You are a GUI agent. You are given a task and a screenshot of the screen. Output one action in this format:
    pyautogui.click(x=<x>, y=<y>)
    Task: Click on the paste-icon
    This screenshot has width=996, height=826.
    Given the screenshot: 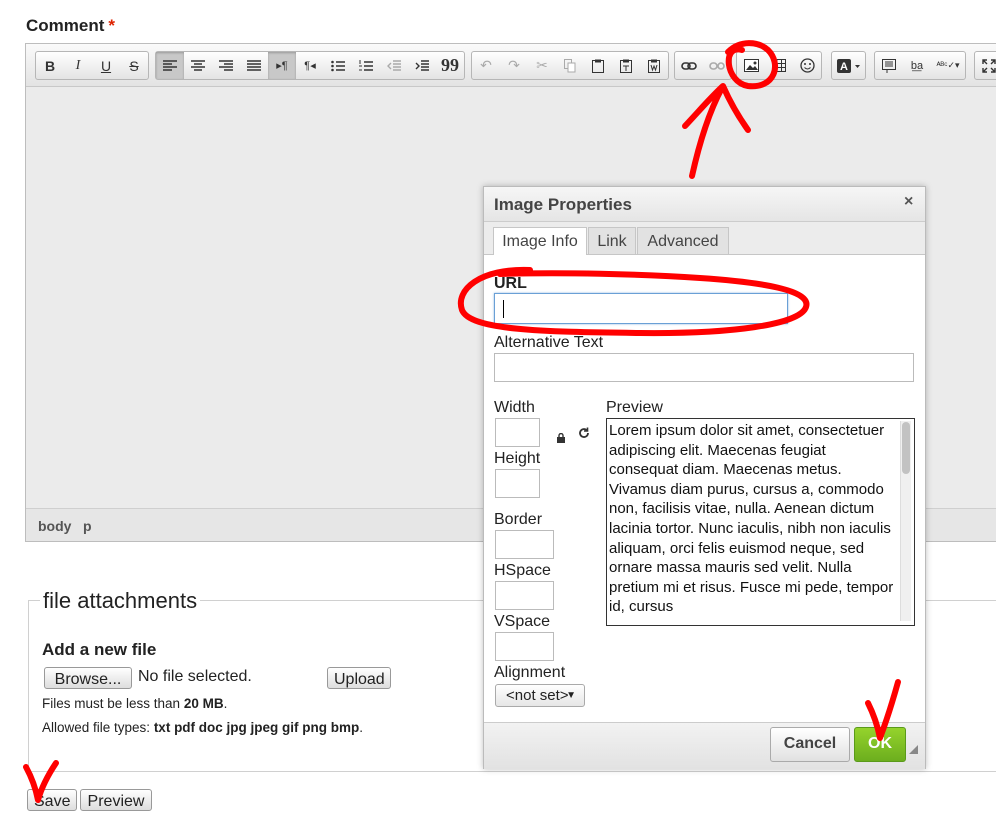 What is the action you would take?
    pyautogui.click(x=598, y=65)
    